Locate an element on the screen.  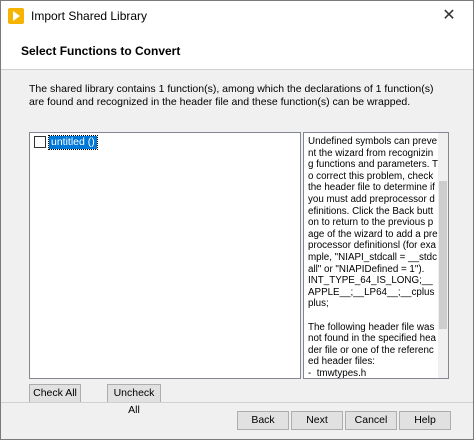
uncheck-all-button: Uncheck All is located at coordinates (134, 400).